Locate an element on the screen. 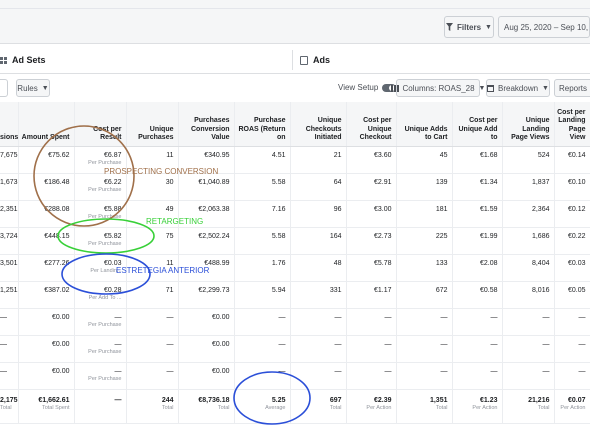 The image size is (590, 440). column-header: Unique Checkouts Initiated is located at coordinates (318, 124).